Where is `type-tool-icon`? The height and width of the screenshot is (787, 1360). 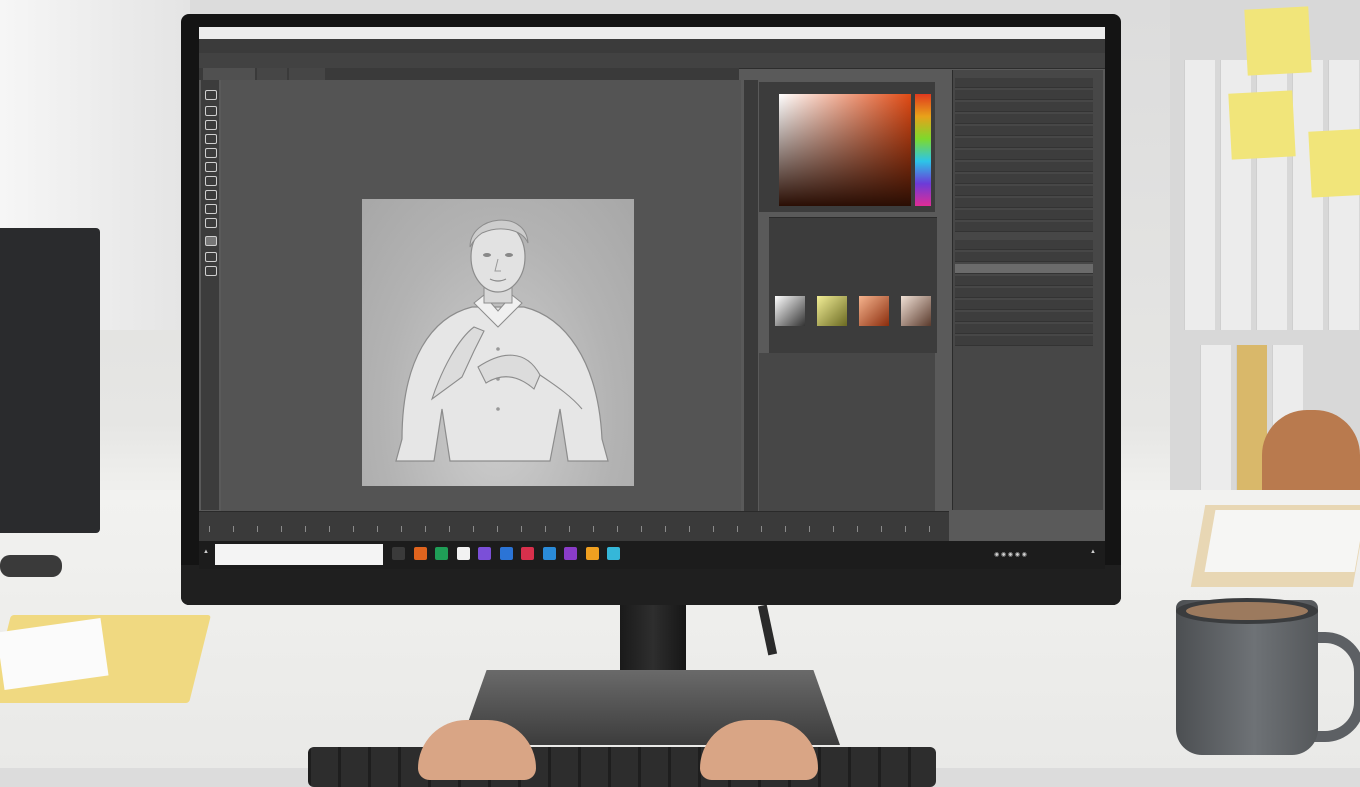 type-tool-icon is located at coordinates (211, 257).